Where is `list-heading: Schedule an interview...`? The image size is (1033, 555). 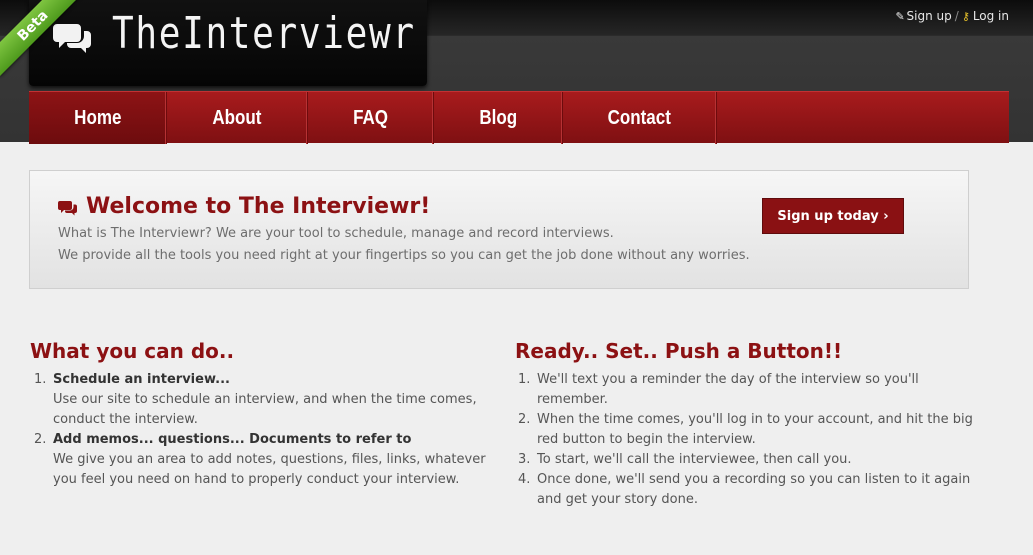
list-heading: Schedule an interview... is located at coordinates (141, 379).